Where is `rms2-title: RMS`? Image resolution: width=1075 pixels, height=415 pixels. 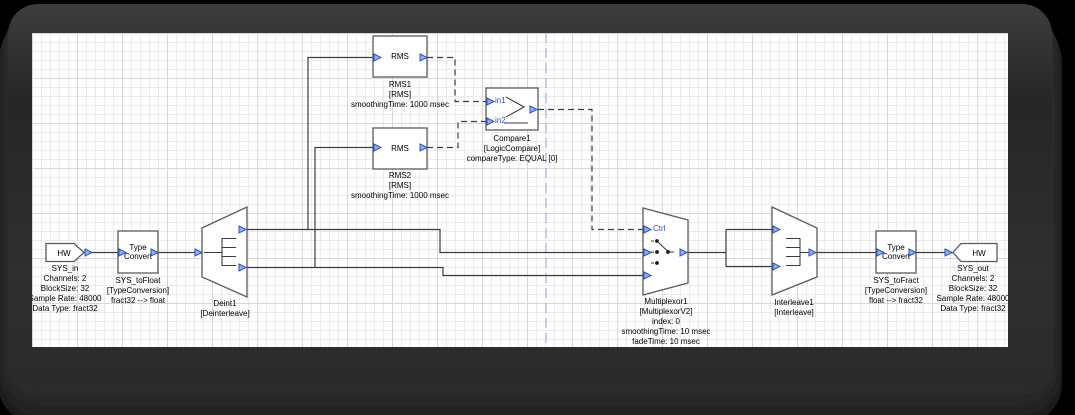 rms2-title: RMS is located at coordinates (400, 148).